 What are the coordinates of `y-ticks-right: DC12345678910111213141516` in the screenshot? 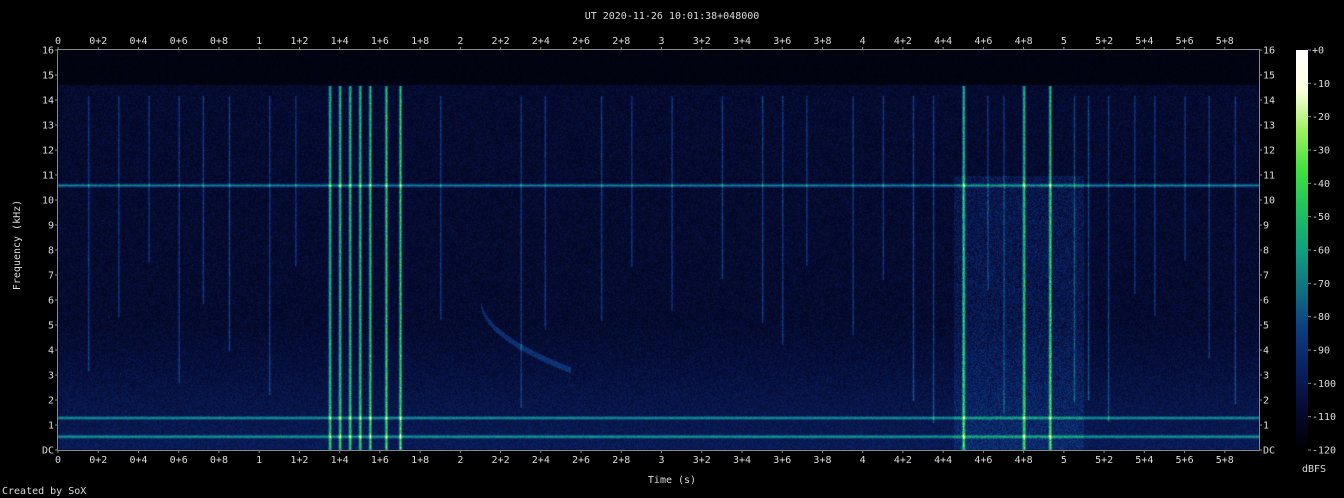 It's located at (1267, 251).